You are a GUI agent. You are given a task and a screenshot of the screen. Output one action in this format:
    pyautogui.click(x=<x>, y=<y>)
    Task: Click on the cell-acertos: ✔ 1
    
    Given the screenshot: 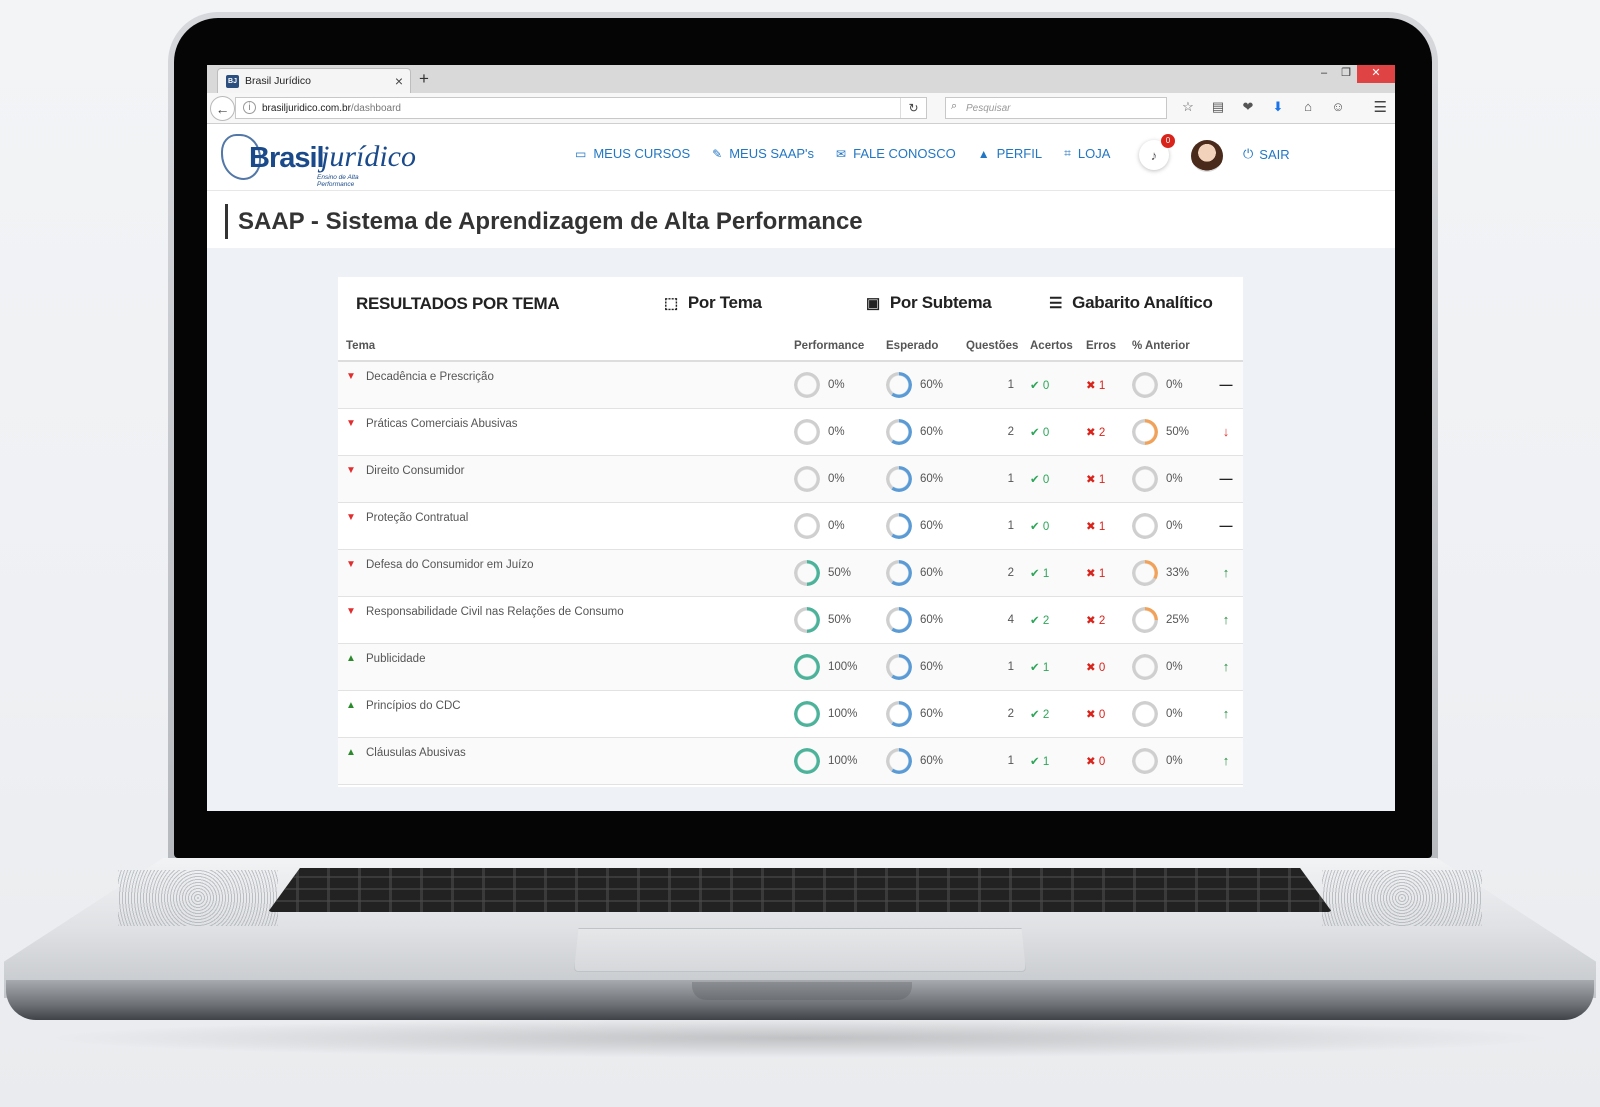 What is the action you would take?
    pyautogui.click(x=1054, y=761)
    